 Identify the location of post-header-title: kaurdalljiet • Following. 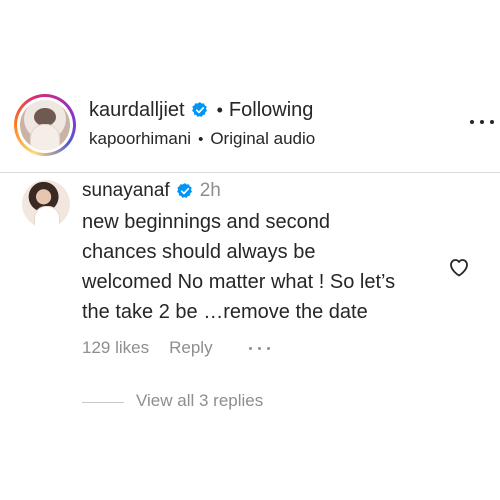
(201, 110).